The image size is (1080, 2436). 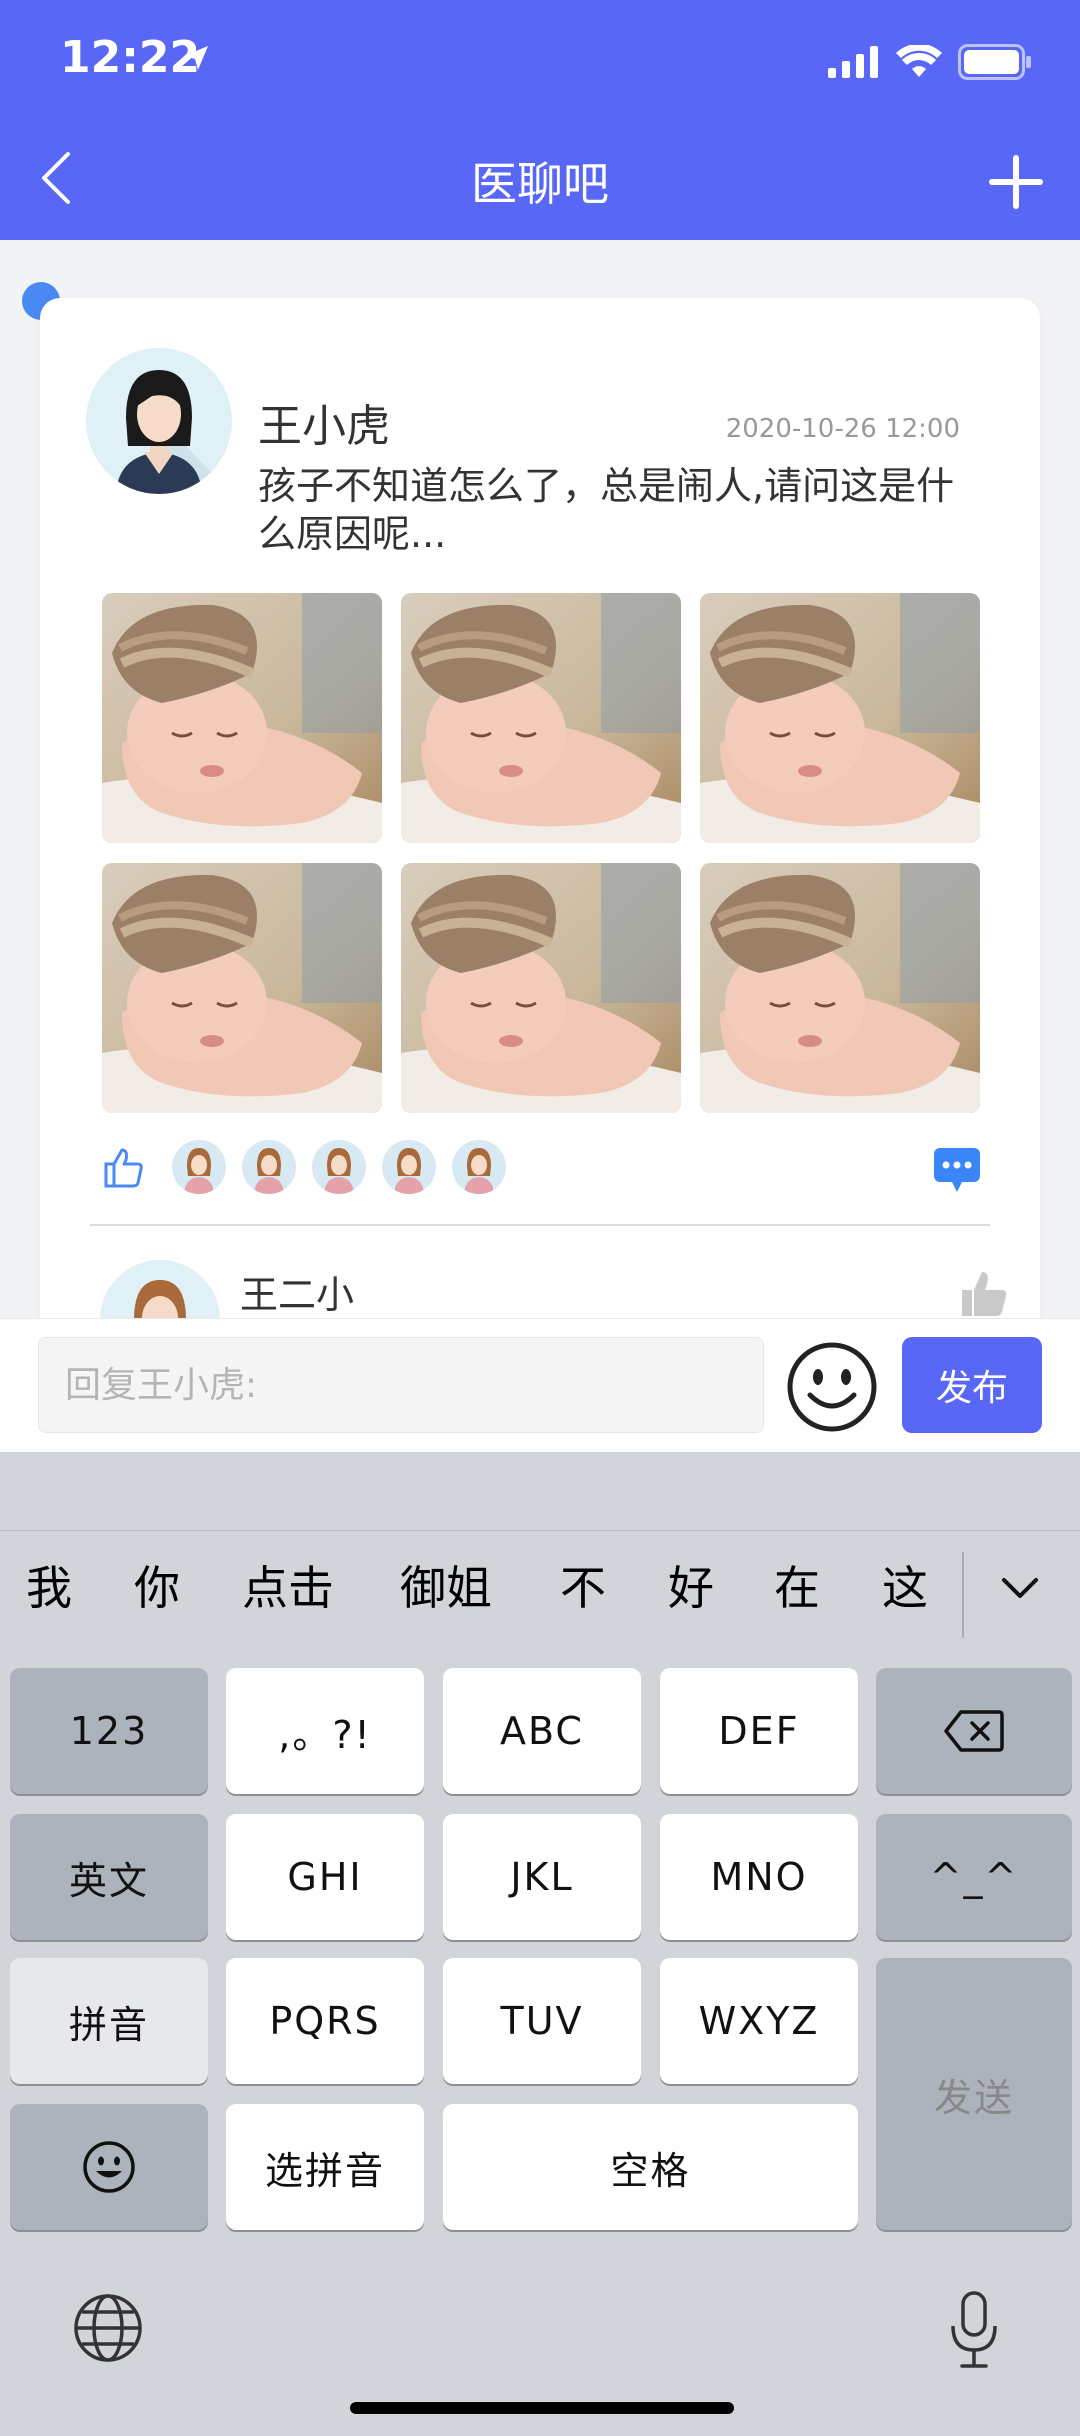 What do you see at coordinates (691, 1585) in the screenshot?
I see `candidate-word: 好` at bounding box center [691, 1585].